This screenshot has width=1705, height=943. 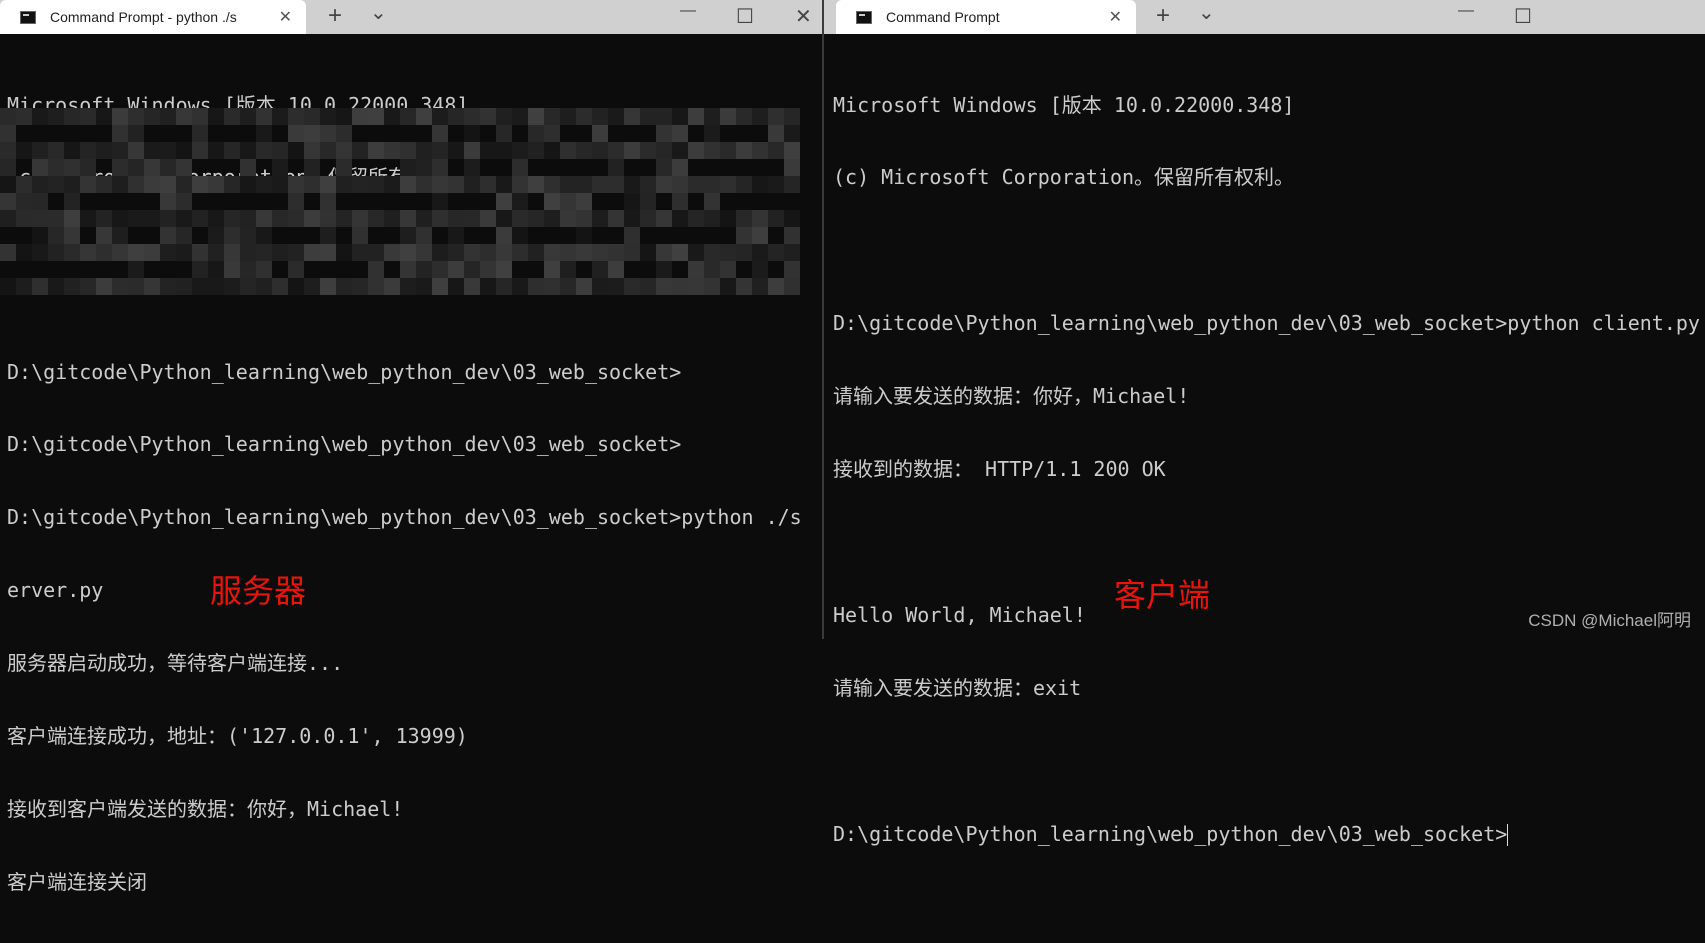 I want to click on tab-server: Command Prompt - python ./s ✕, so click(x=153, y=17).